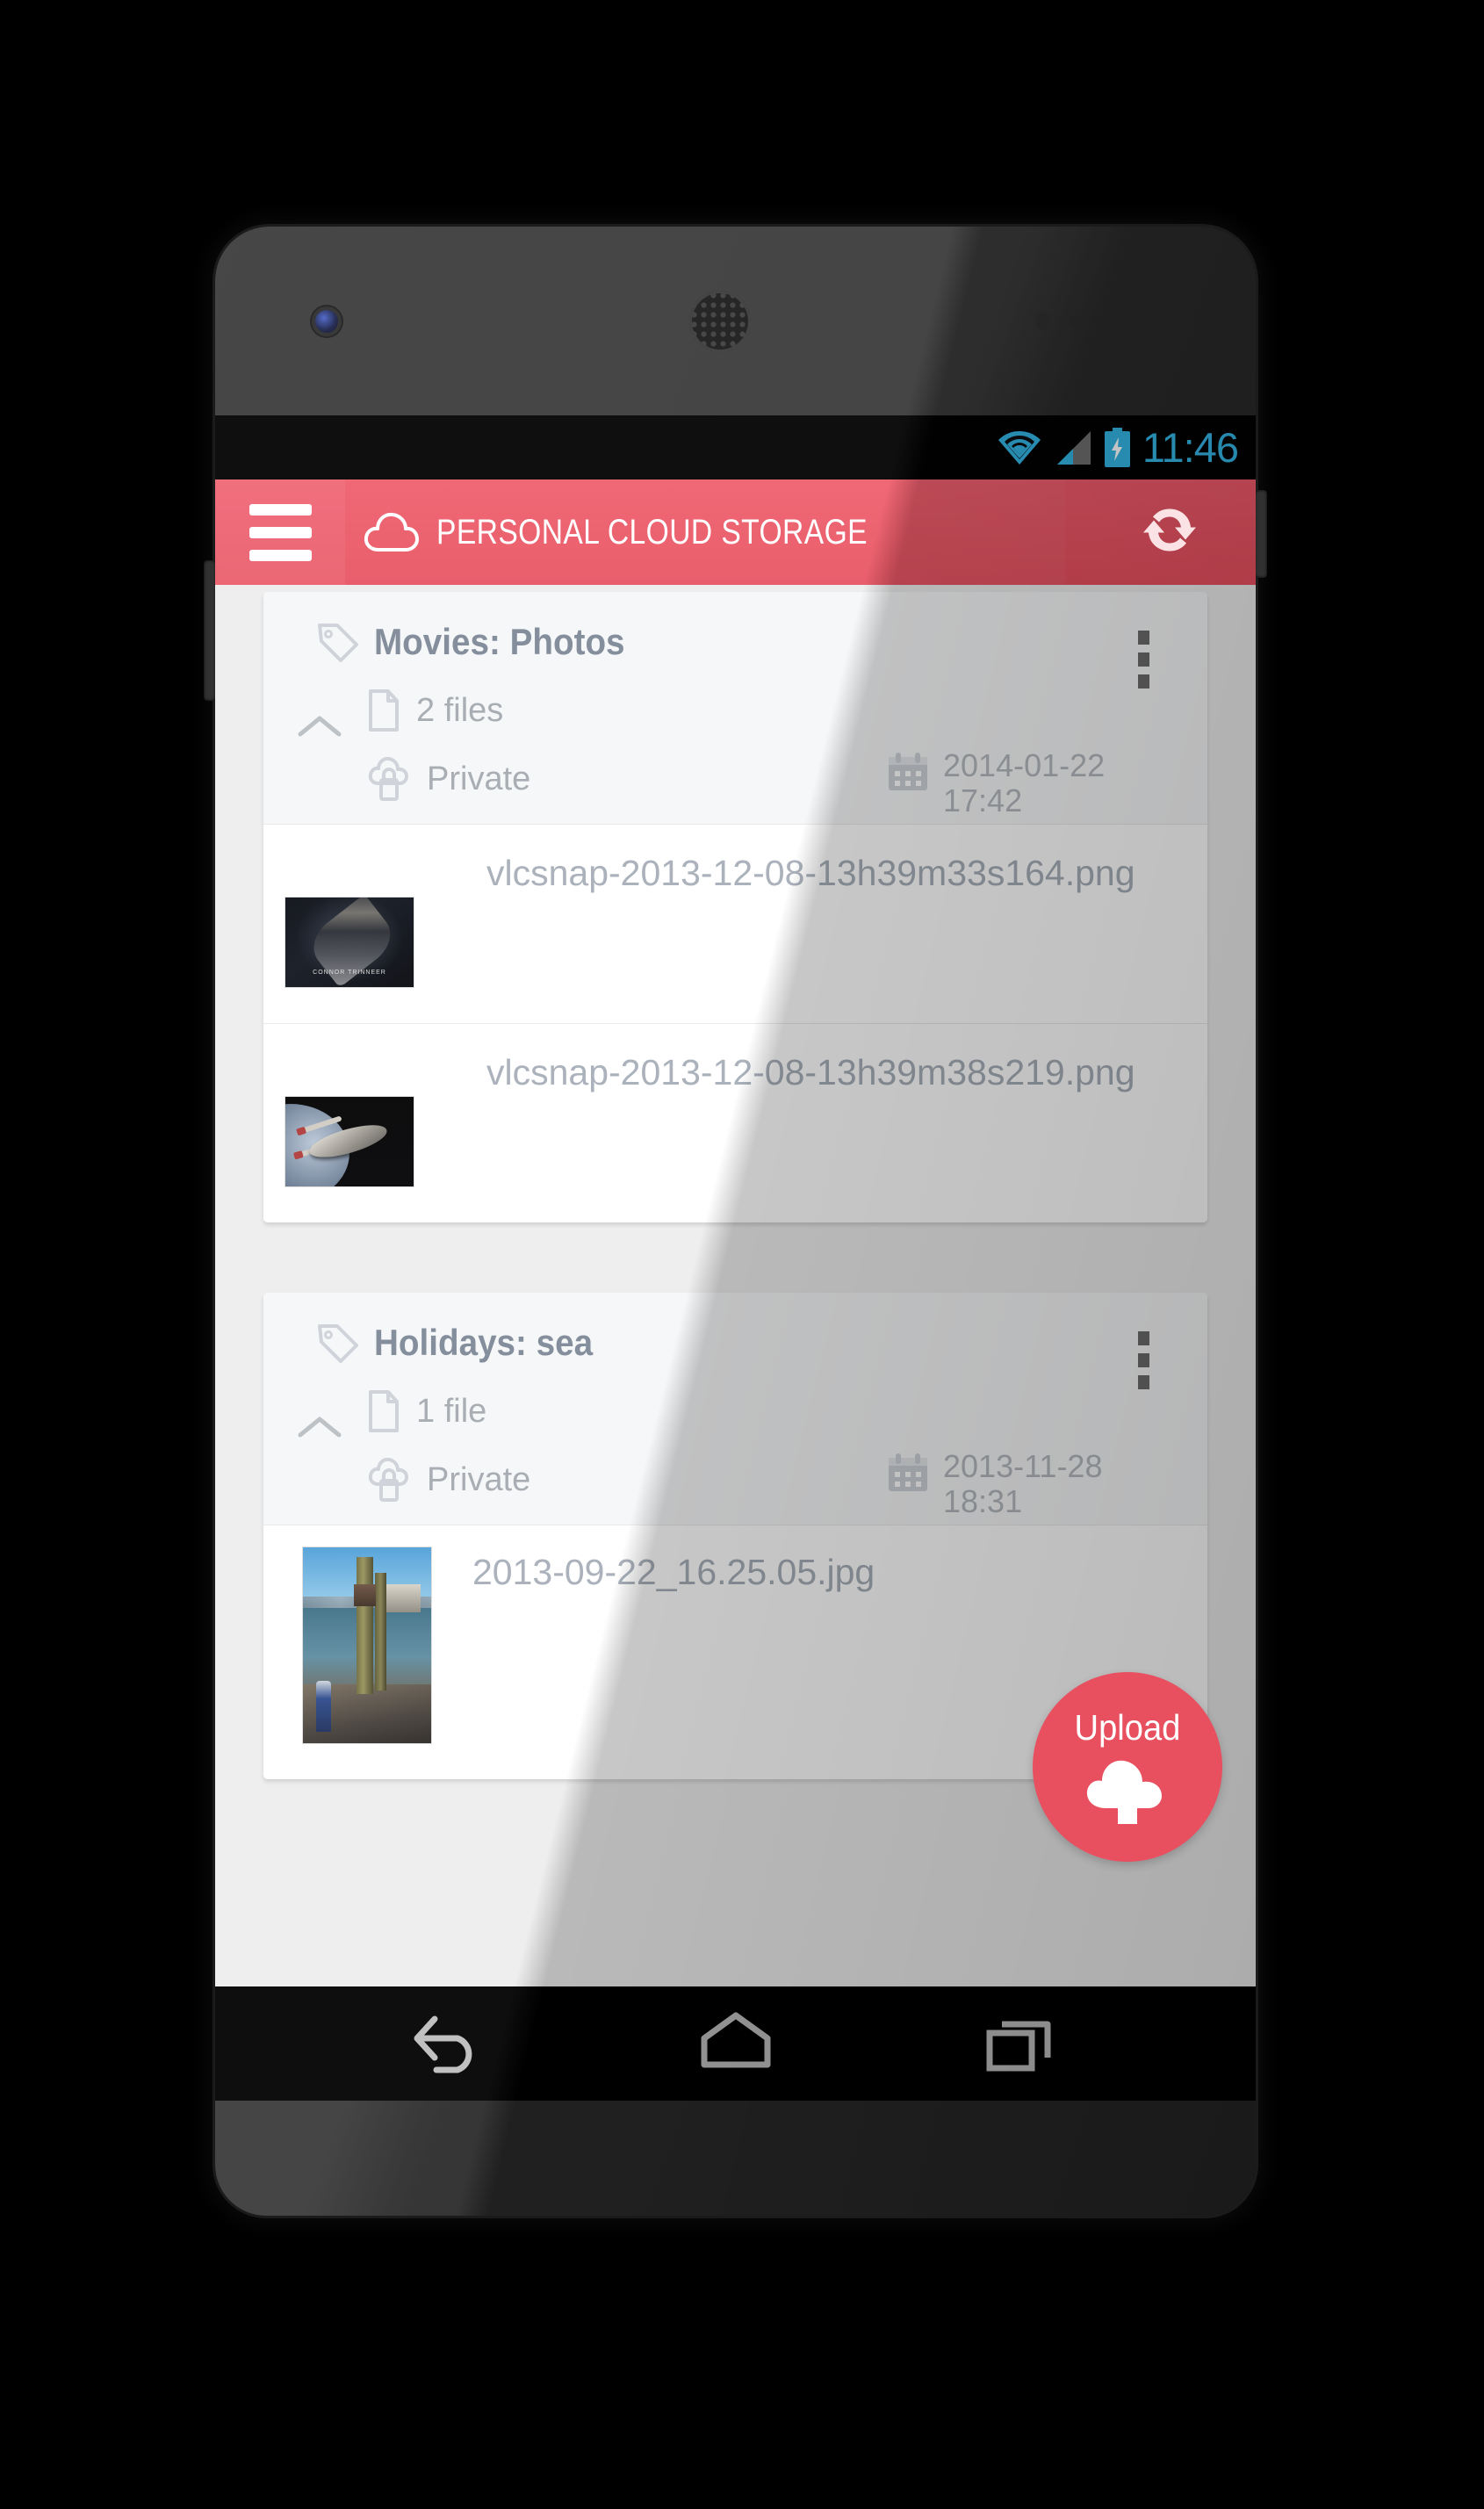 This screenshot has width=1484, height=2509. What do you see at coordinates (391, 532) in the screenshot?
I see `cloud-icon` at bounding box center [391, 532].